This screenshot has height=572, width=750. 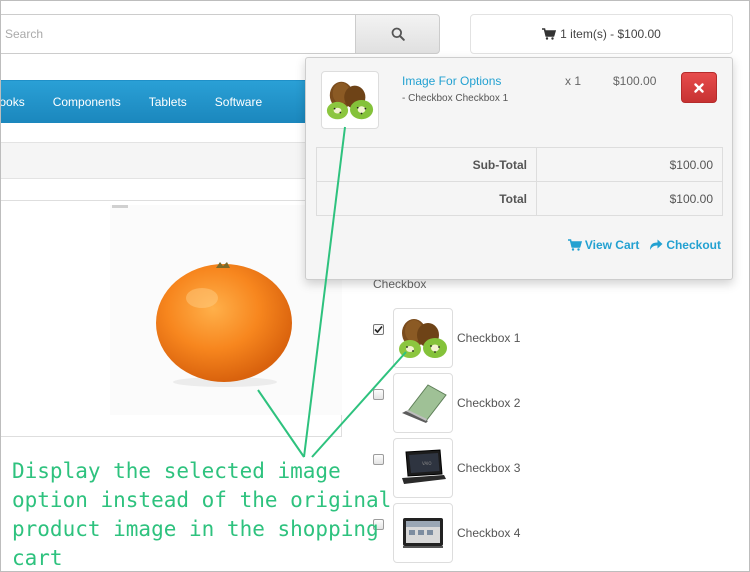 I want to click on option-thumbnail-tablet, so click(x=423, y=533).